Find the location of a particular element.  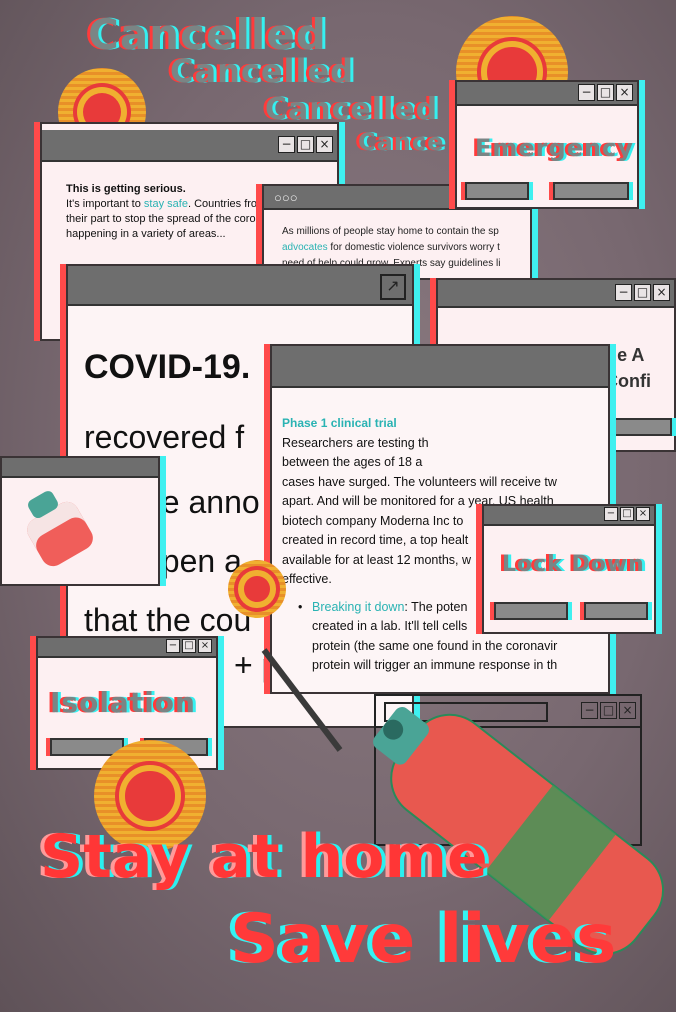

expand-icon: ↗ is located at coordinates (393, 287).